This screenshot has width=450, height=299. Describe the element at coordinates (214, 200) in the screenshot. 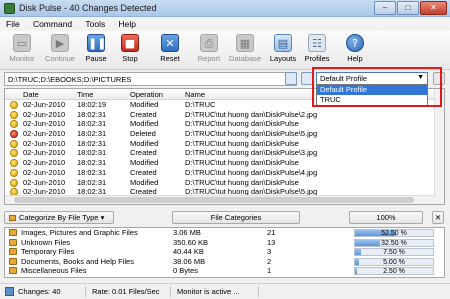

I see `scrollbar-thumb` at that location.